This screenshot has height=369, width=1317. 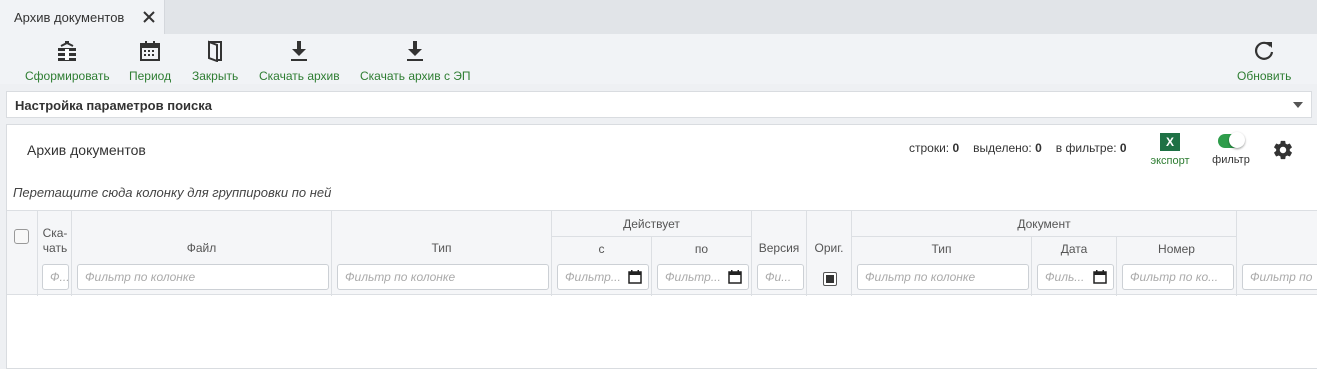 What do you see at coordinates (1038, 148) in the screenshot?
I see `selected-count: 0` at bounding box center [1038, 148].